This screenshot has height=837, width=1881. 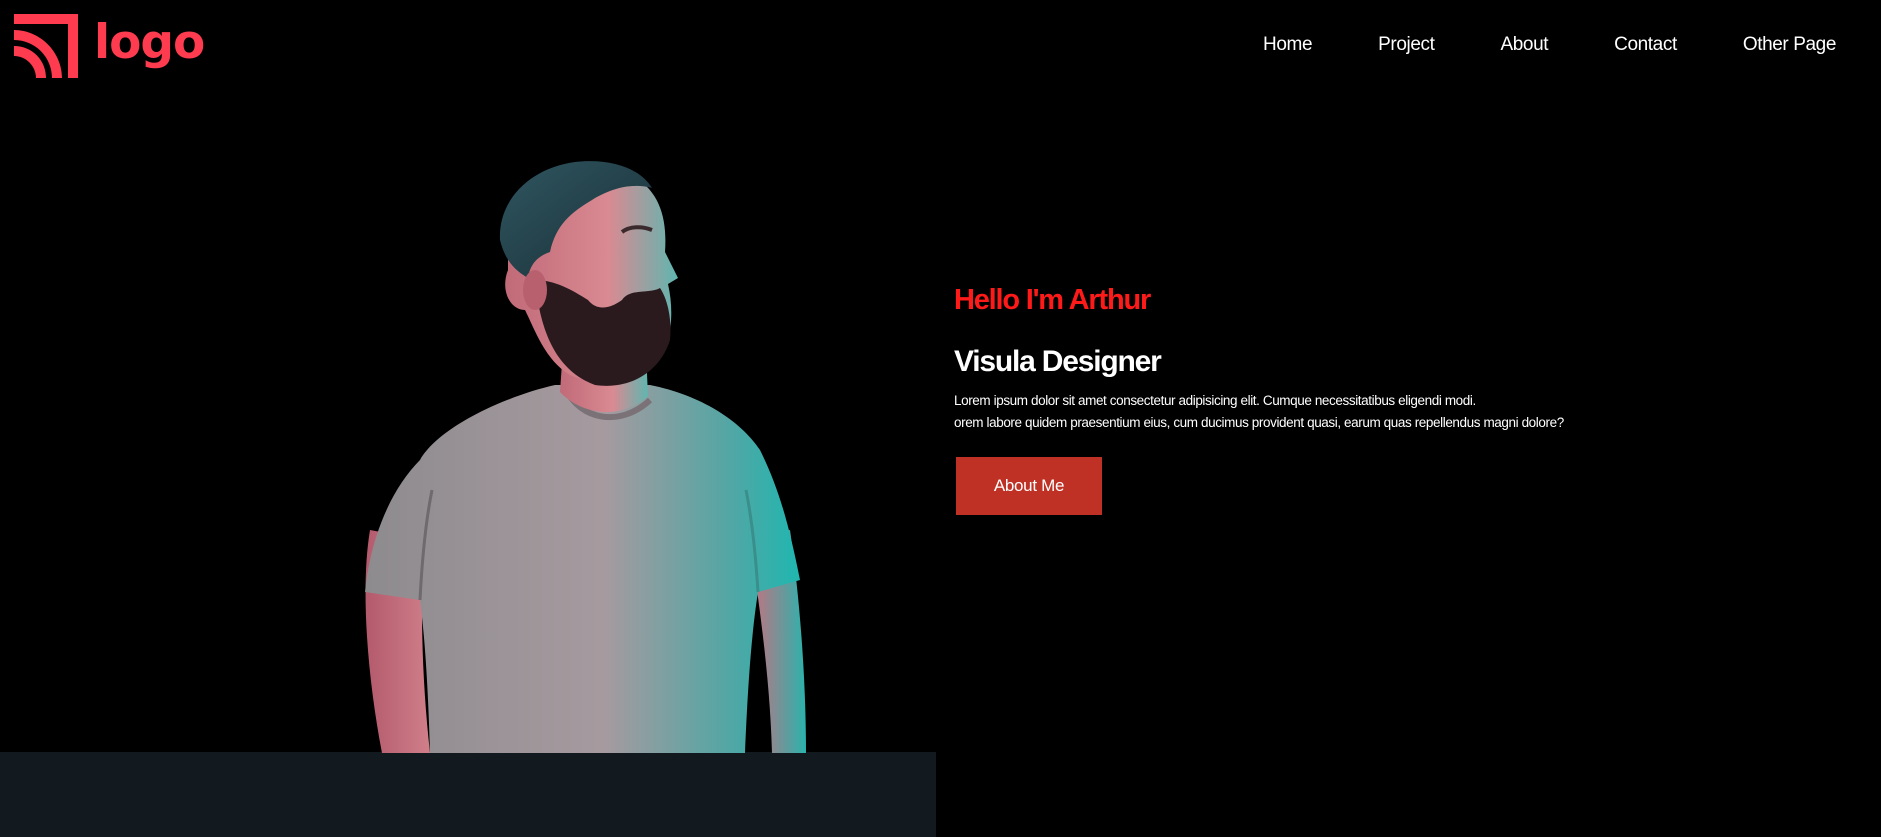 I want to click on hero-role-title: Visula Designer, so click(x=1058, y=361).